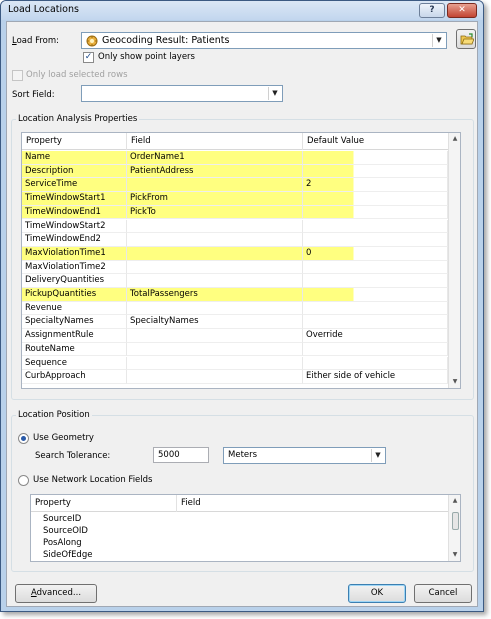  Describe the element at coordinates (74, 322) in the screenshot. I see `cell-property: SpecialtyNames` at that location.